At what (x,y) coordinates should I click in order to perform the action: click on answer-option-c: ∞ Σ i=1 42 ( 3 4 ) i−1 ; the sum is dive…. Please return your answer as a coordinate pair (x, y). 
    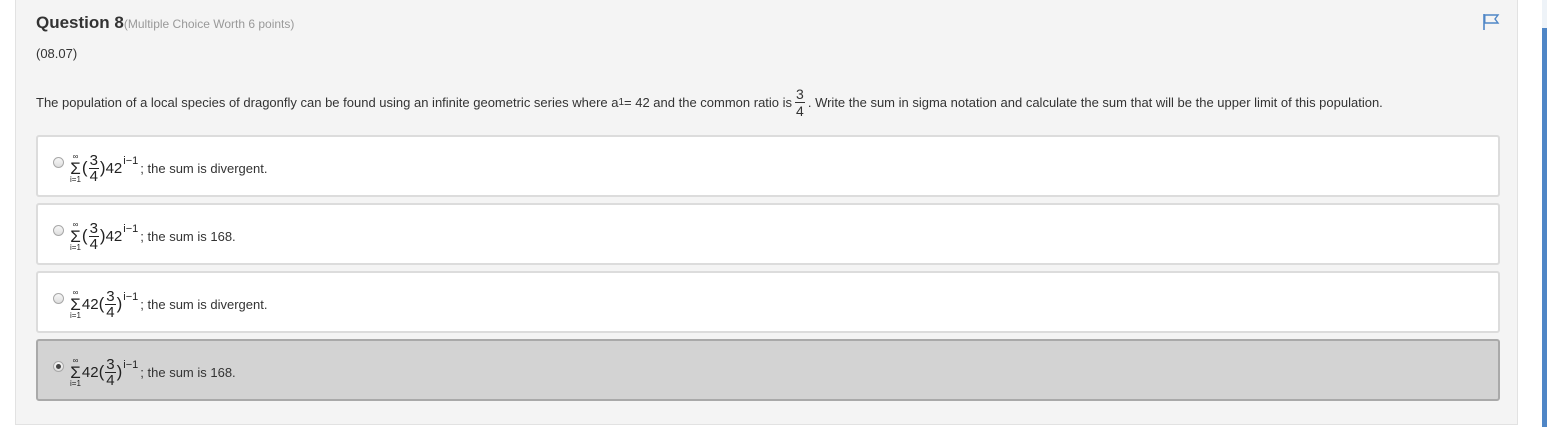
    Looking at the image, I should click on (768, 302).